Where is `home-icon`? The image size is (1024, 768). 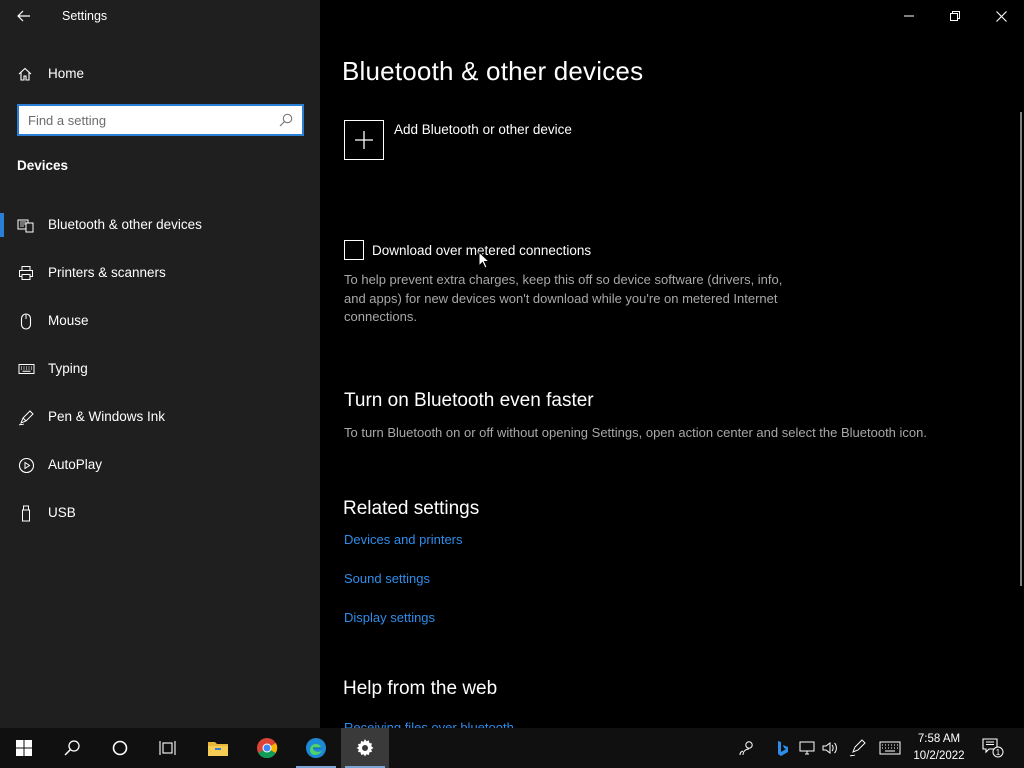 home-icon is located at coordinates (25, 76).